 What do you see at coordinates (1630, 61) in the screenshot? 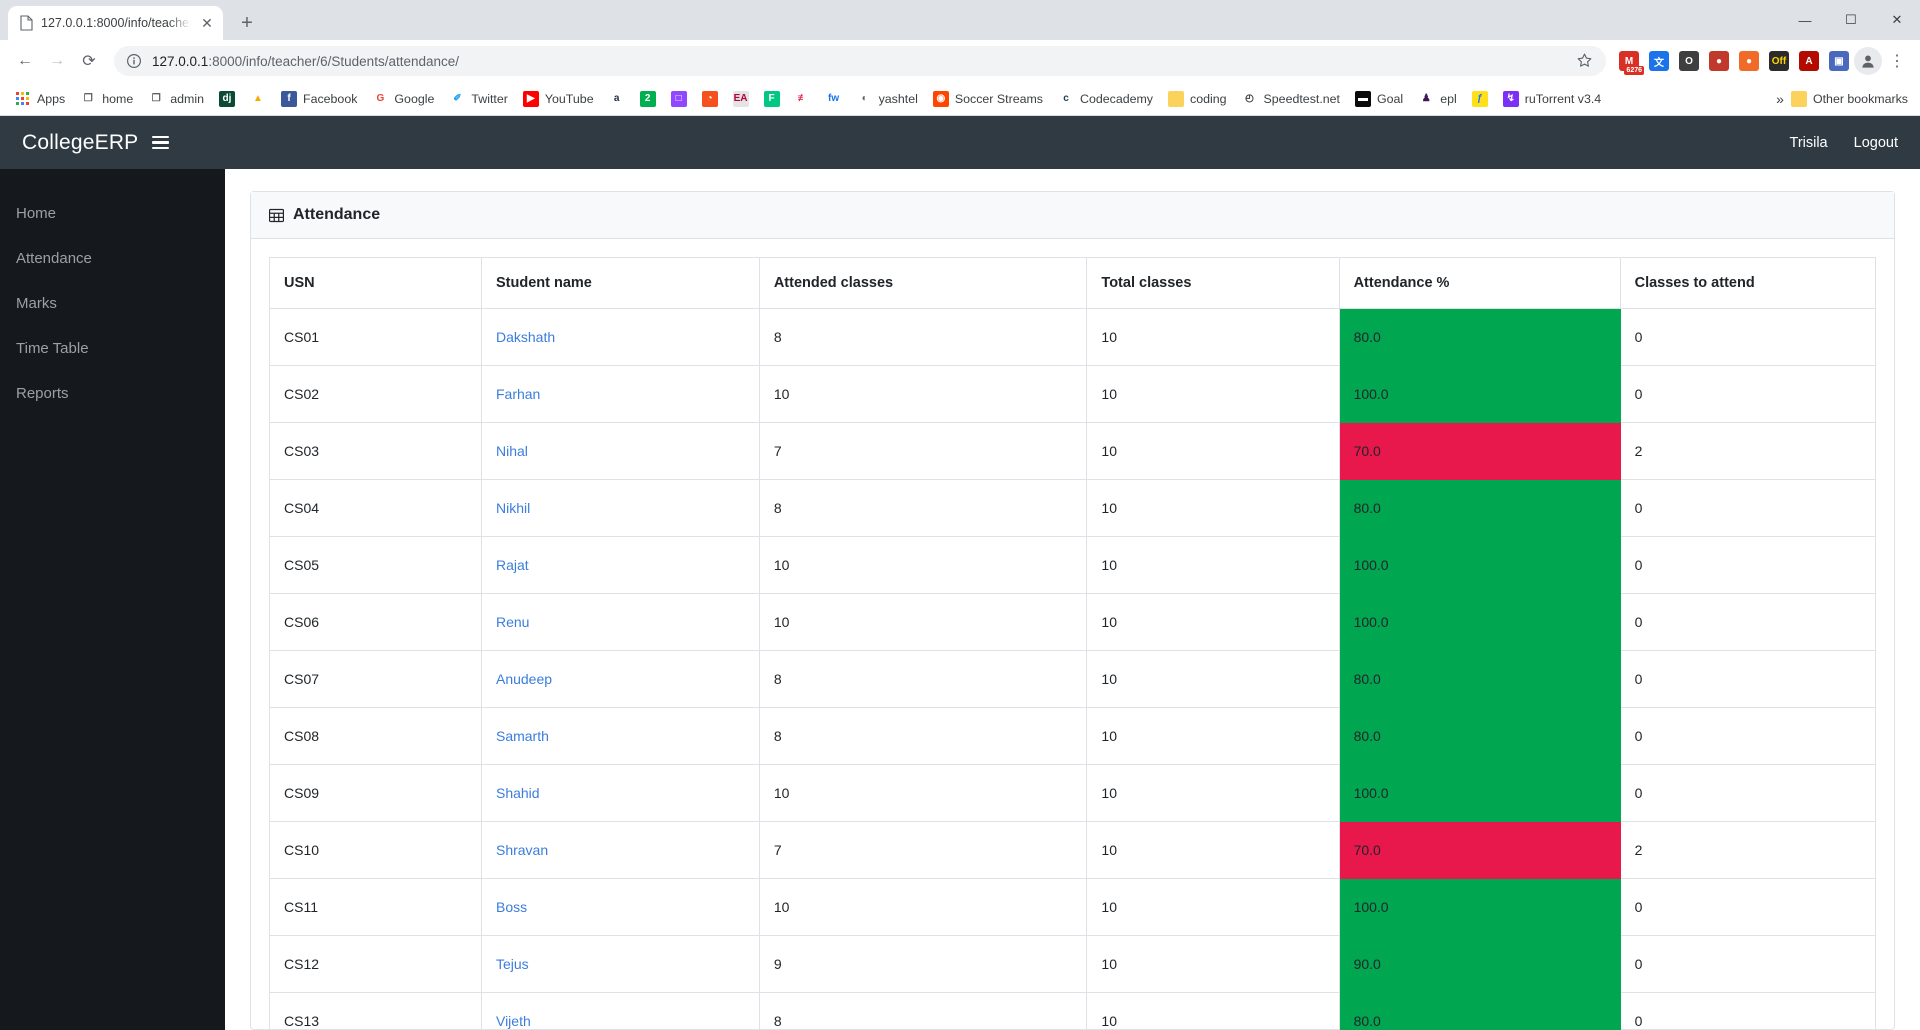
I see `mail-extension: M 6276` at bounding box center [1630, 61].